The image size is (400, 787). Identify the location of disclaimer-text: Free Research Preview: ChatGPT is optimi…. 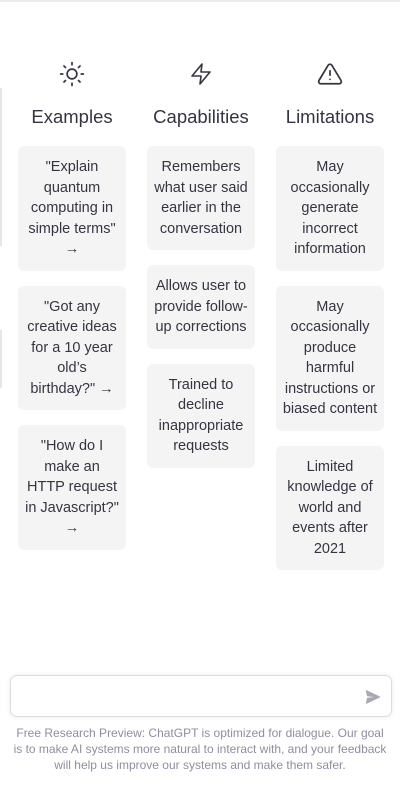
(200, 749).